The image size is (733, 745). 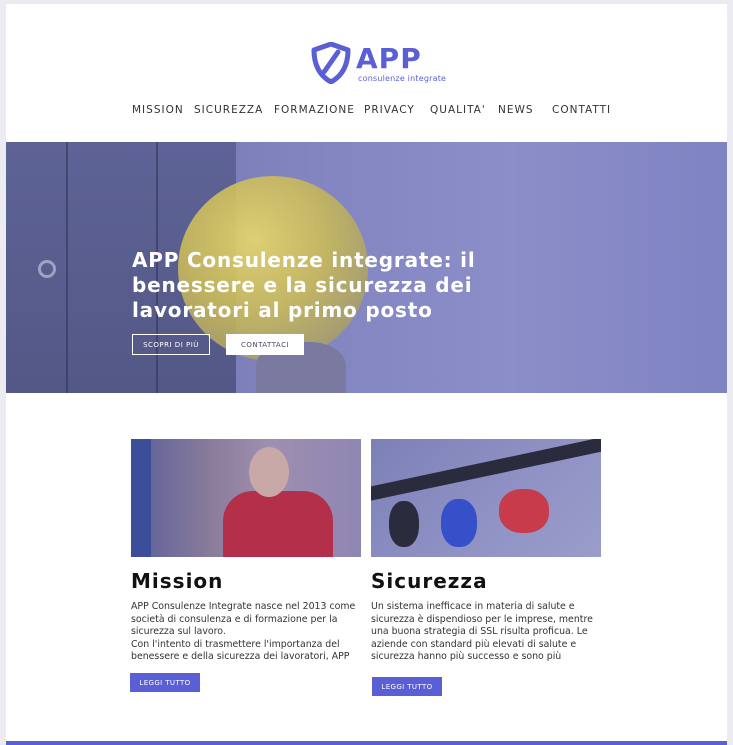 I want to click on mission-image, so click(x=246, y=498).